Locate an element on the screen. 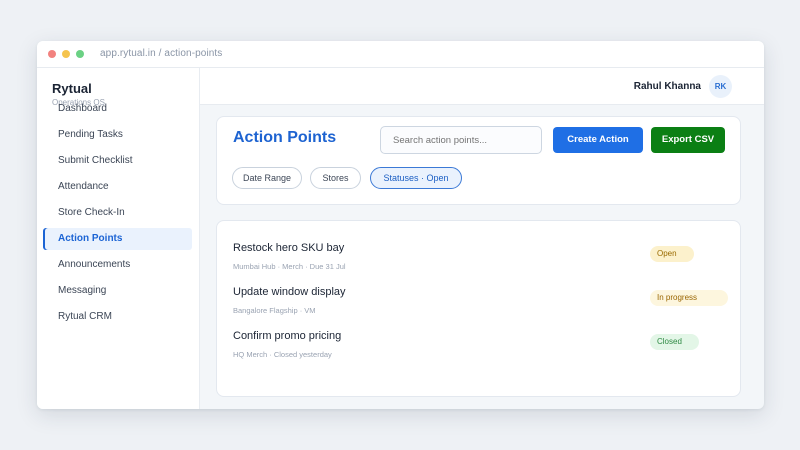 The width and height of the screenshot is (800, 450). sidebar-item-attendance: Attendance is located at coordinates (117, 187).